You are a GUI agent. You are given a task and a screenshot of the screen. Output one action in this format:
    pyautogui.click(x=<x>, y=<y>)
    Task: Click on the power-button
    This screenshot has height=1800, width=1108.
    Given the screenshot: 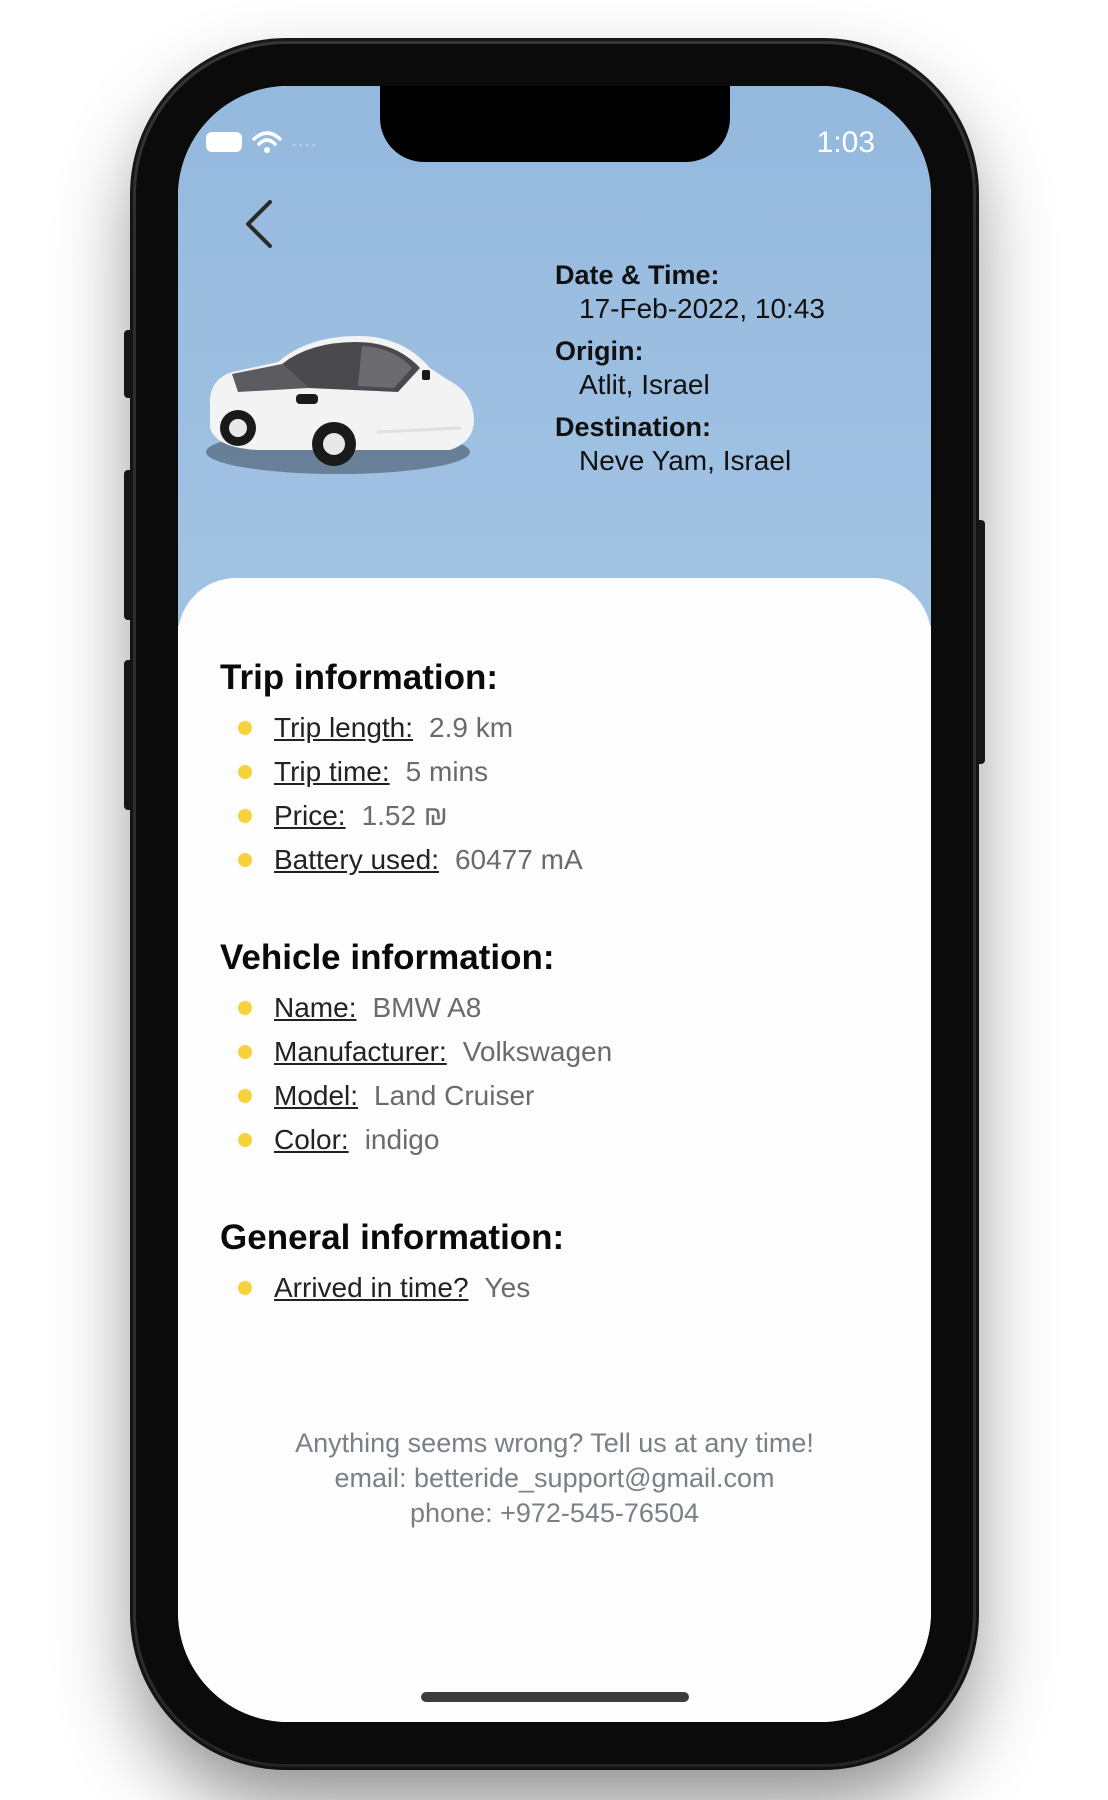 What is the action you would take?
    pyautogui.click(x=978, y=642)
    